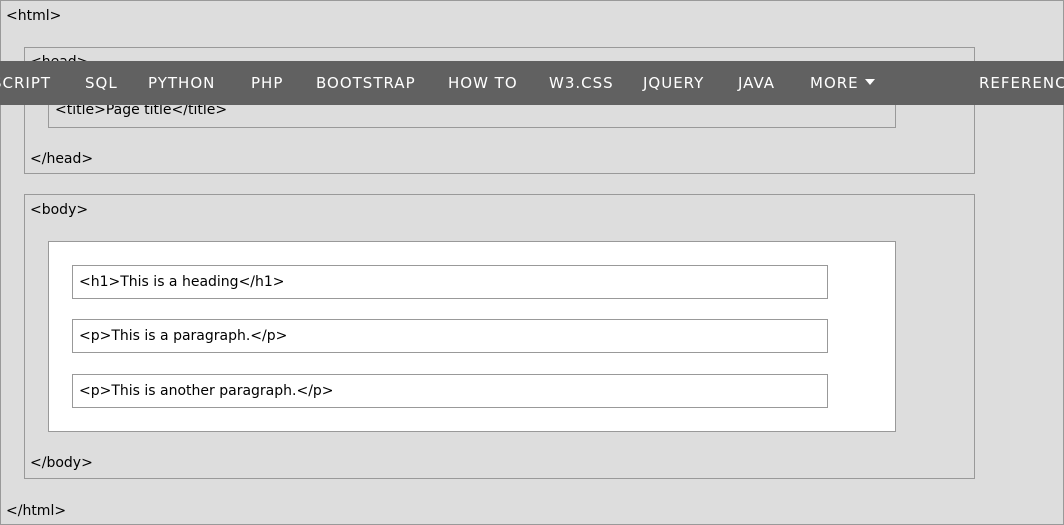  I want to click on nav-item-php: PHP, so click(267, 83).